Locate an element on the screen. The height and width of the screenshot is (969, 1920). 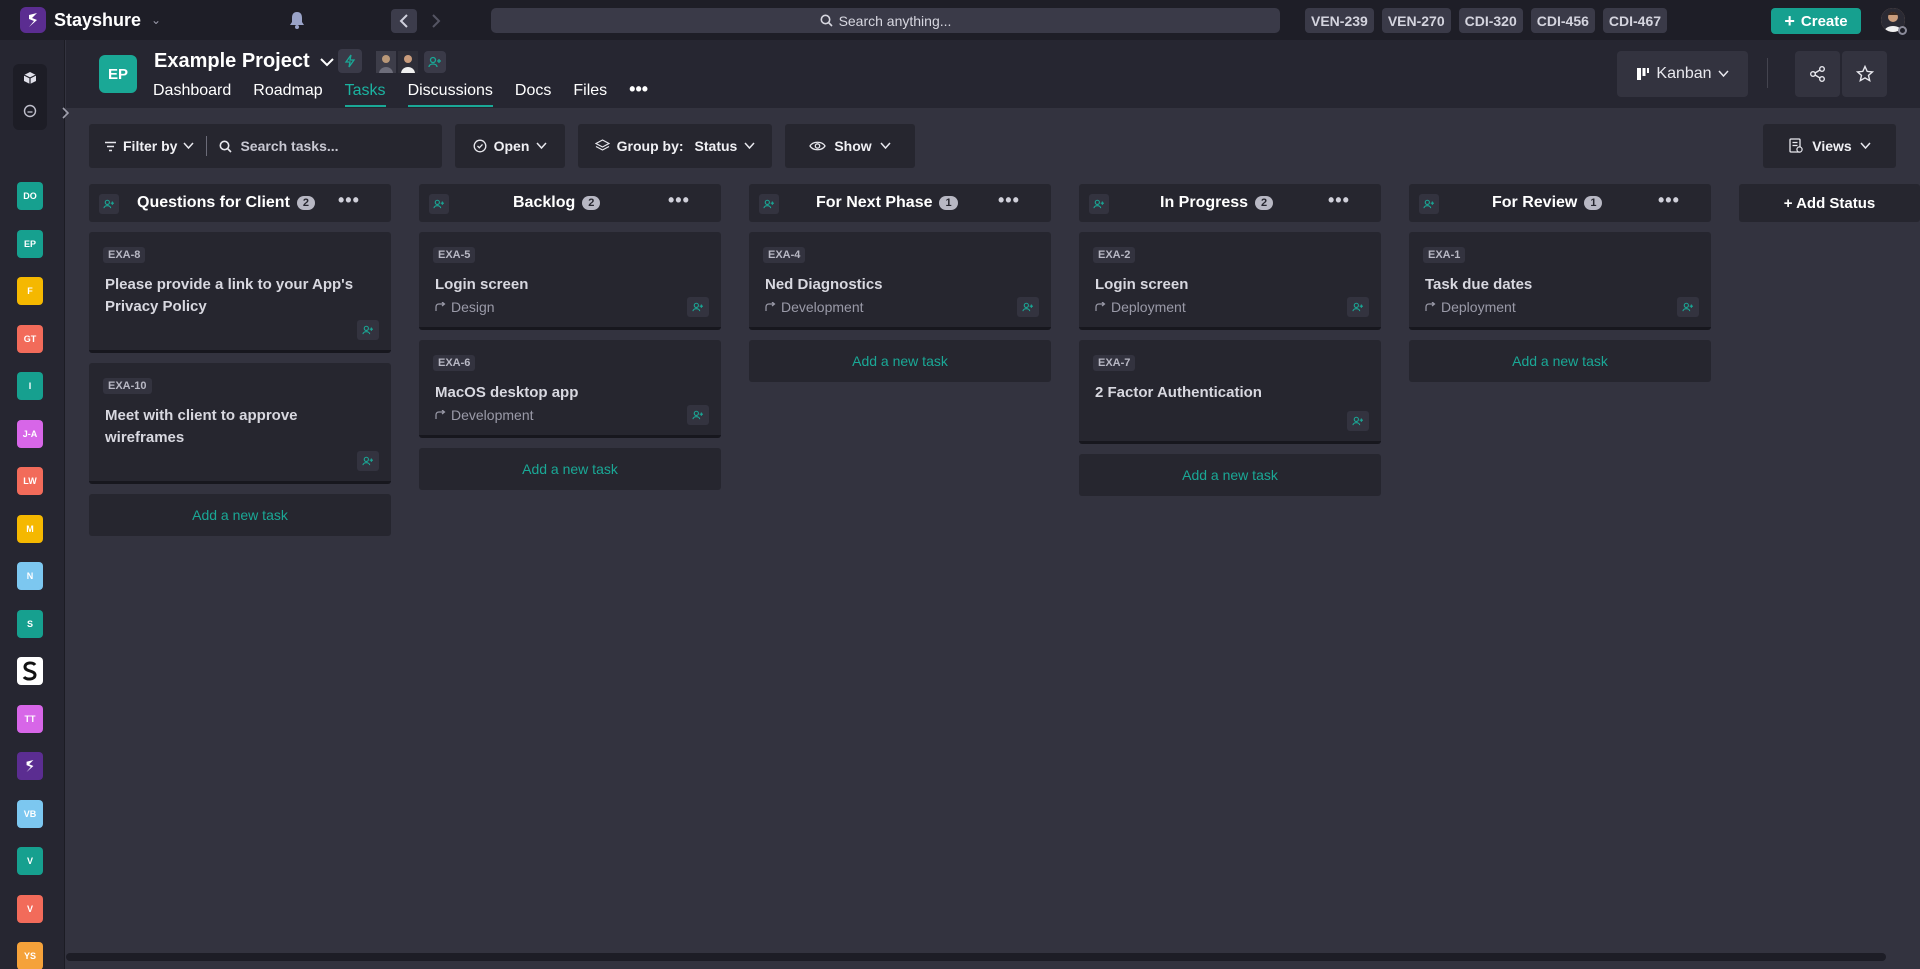
sidebar-project-item: F is located at coordinates (30, 291).